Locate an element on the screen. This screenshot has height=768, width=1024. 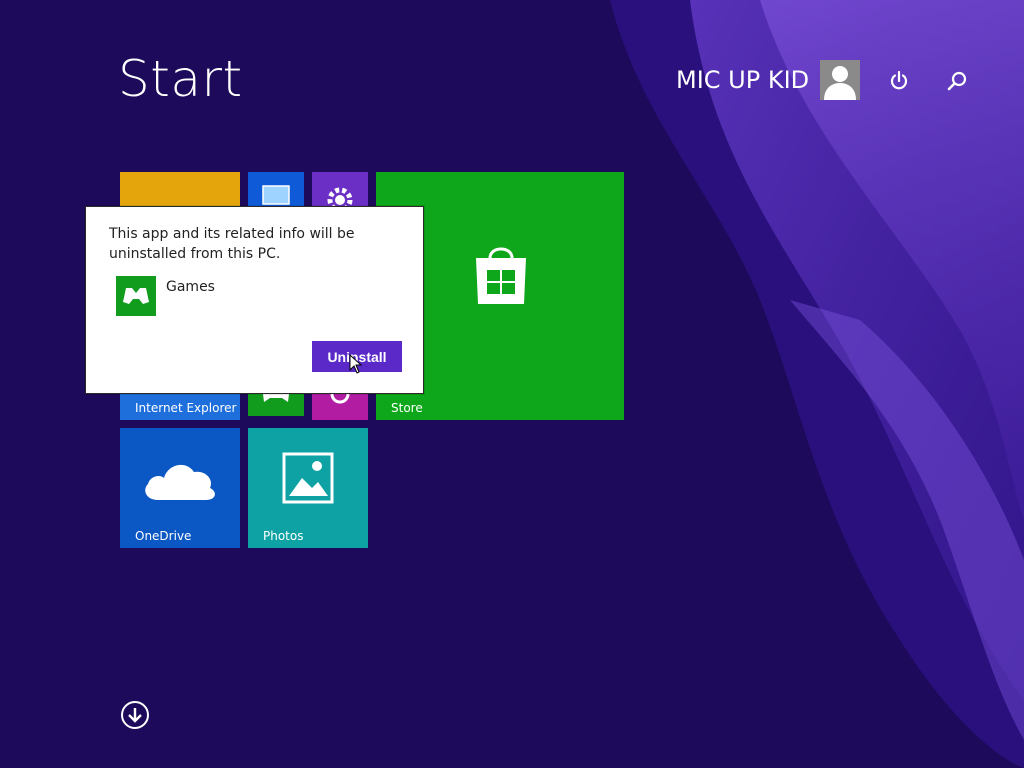
tile-onedrive: OneDrive is located at coordinates (180, 488).